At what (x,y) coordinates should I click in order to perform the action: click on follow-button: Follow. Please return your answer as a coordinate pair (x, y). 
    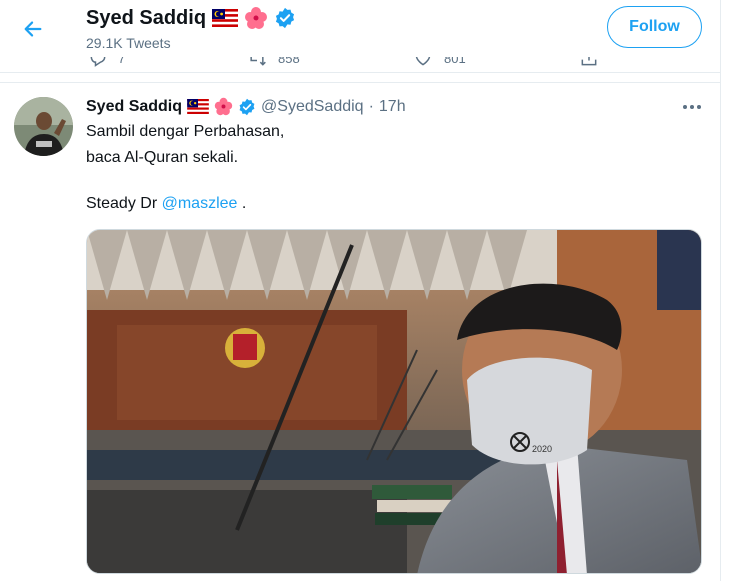
    Looking at the image, I should click on (654, 27).